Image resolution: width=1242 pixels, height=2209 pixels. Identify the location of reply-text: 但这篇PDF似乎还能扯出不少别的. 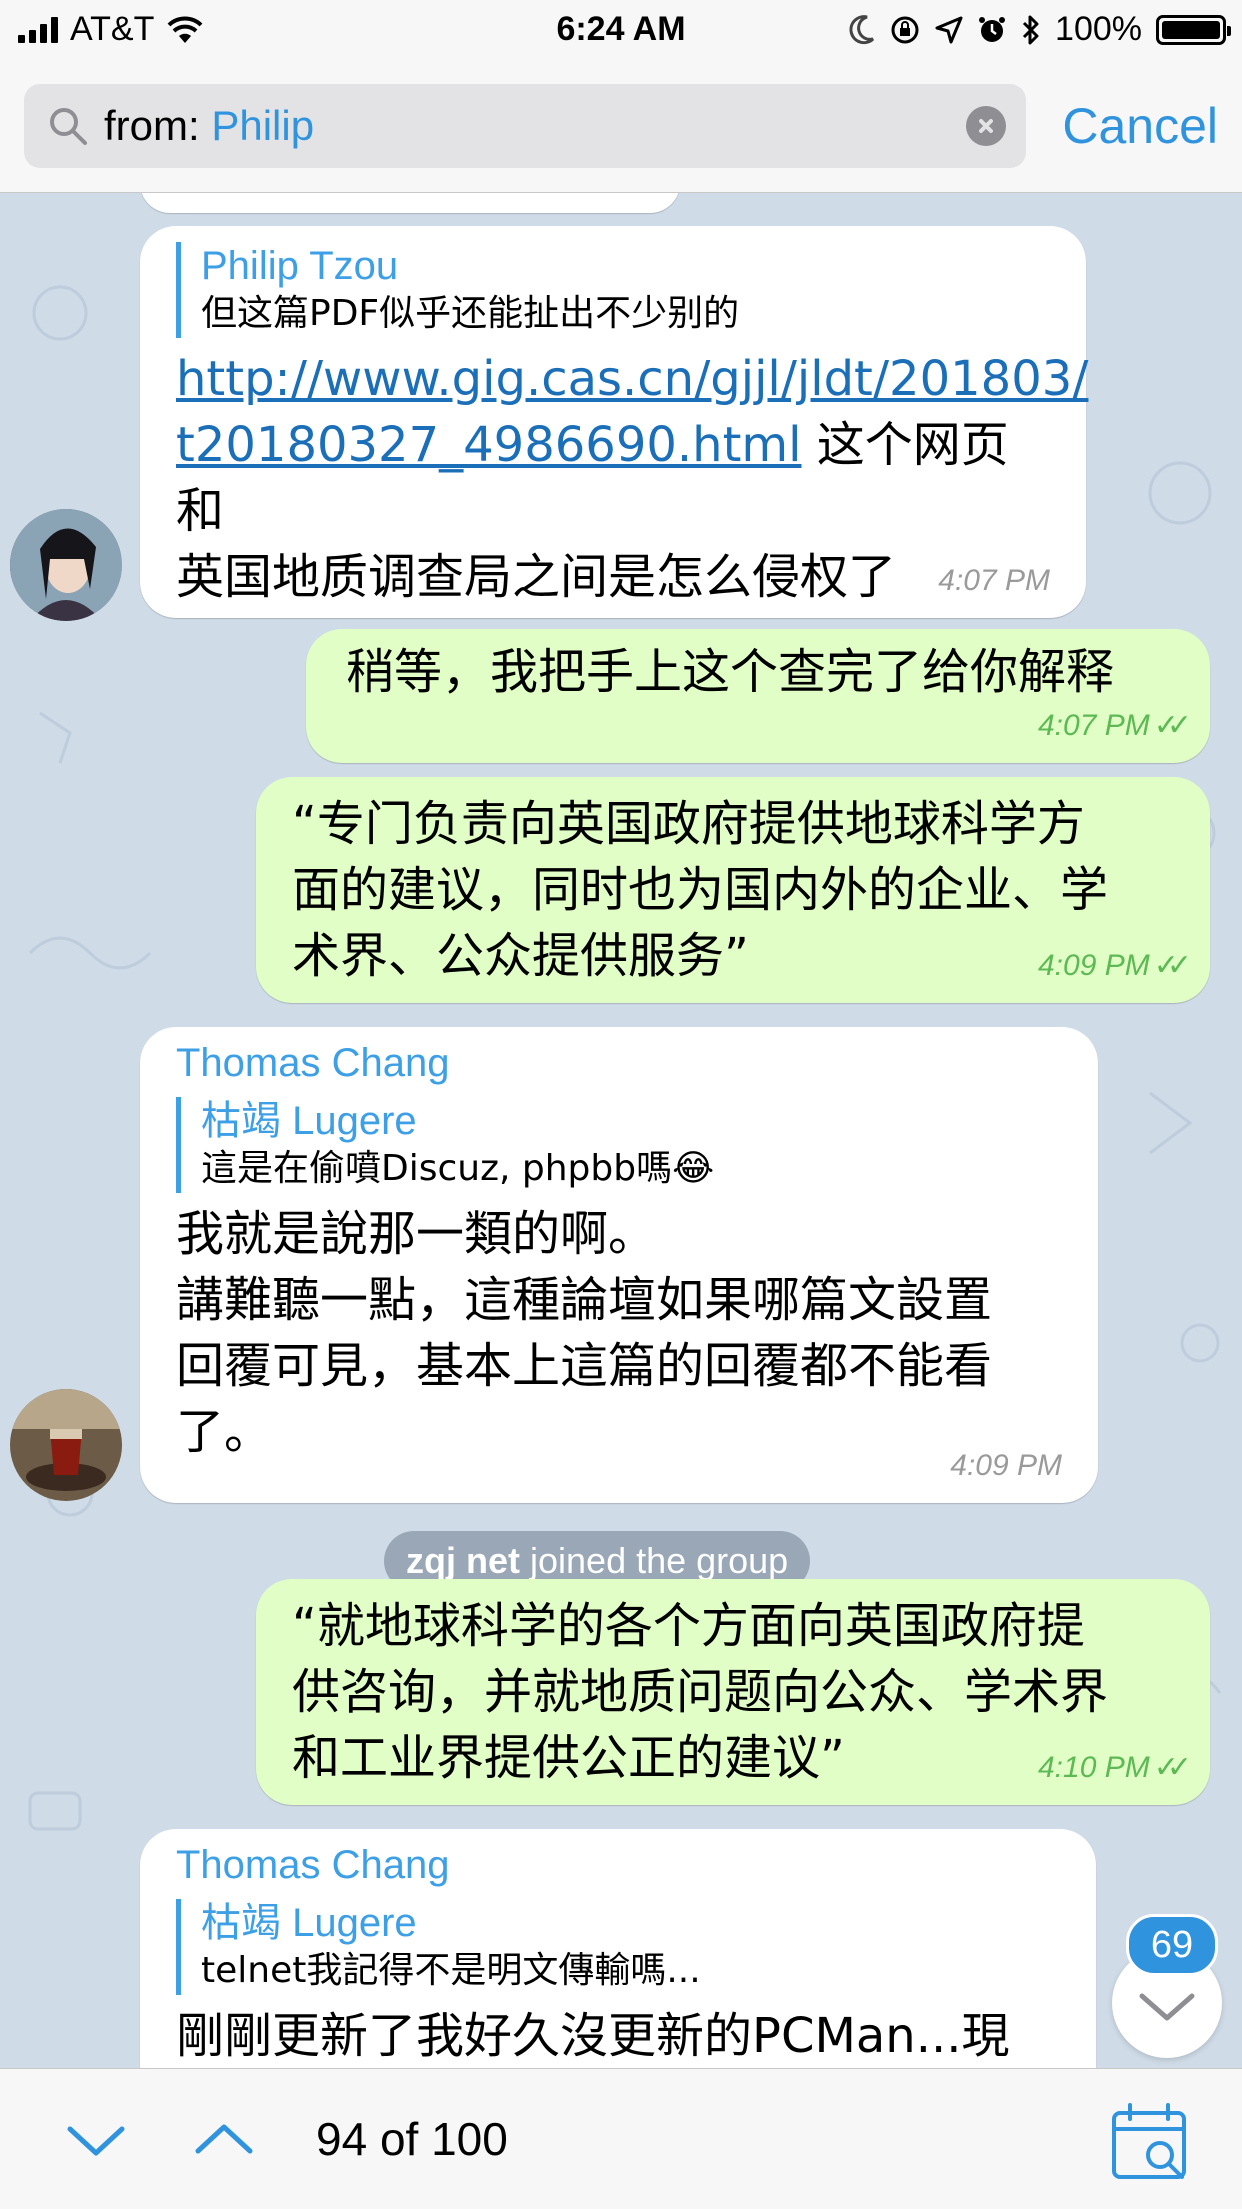
(470, 313).